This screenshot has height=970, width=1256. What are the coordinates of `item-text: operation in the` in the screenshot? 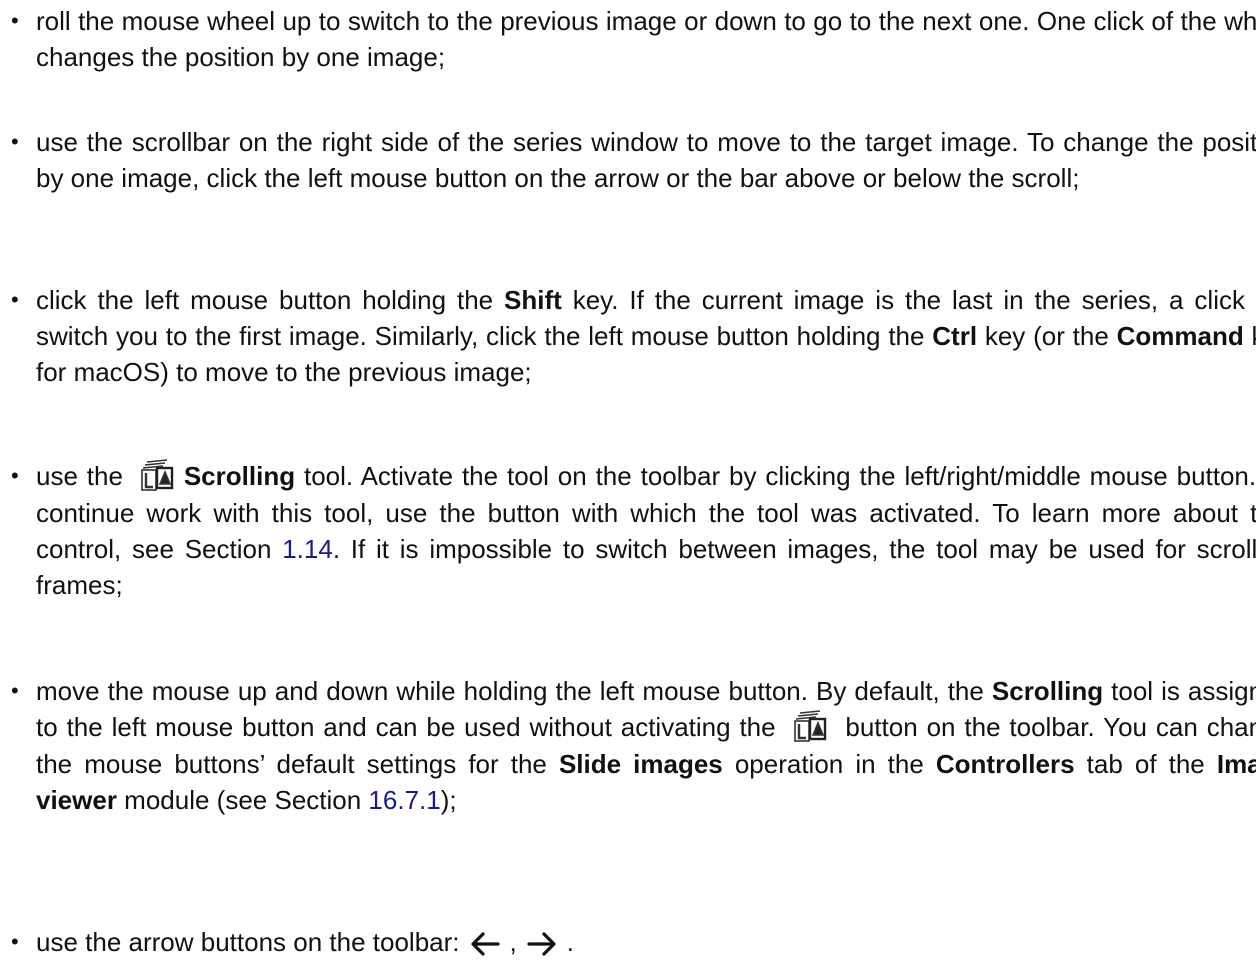 It's located at (829, 764).